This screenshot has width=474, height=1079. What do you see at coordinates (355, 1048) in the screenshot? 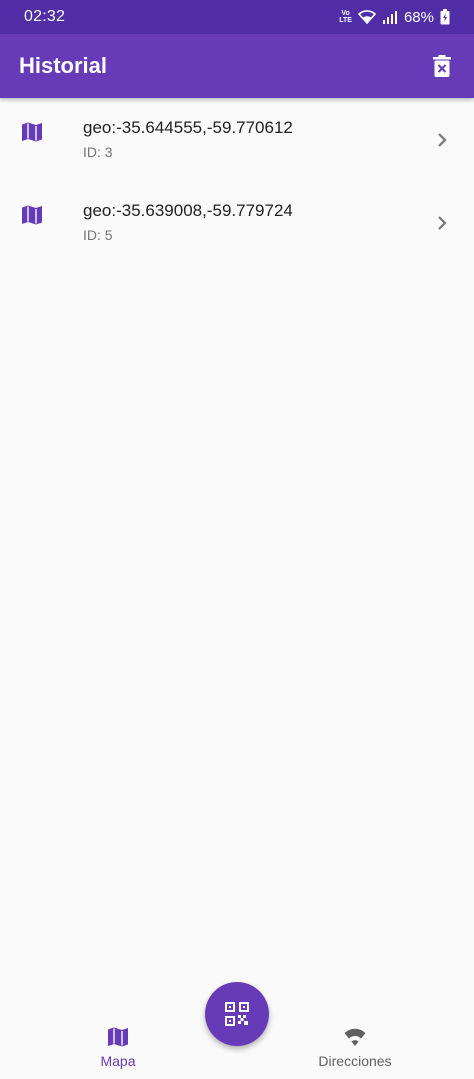
I see `nav-item-direcciones: Direcciones` at bounding box center [355, 1048].